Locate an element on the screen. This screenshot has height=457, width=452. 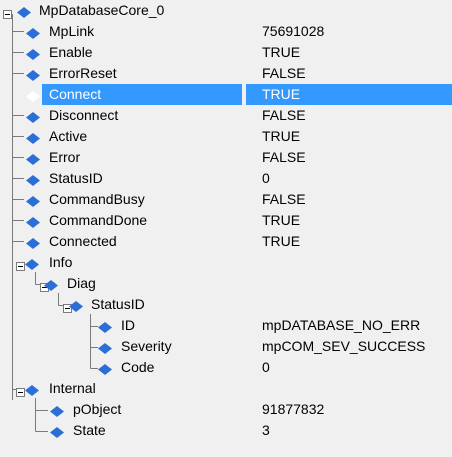
tree-row: Severity mpCOM_SEV_SUCCESS is located at coordinates (226, 346).